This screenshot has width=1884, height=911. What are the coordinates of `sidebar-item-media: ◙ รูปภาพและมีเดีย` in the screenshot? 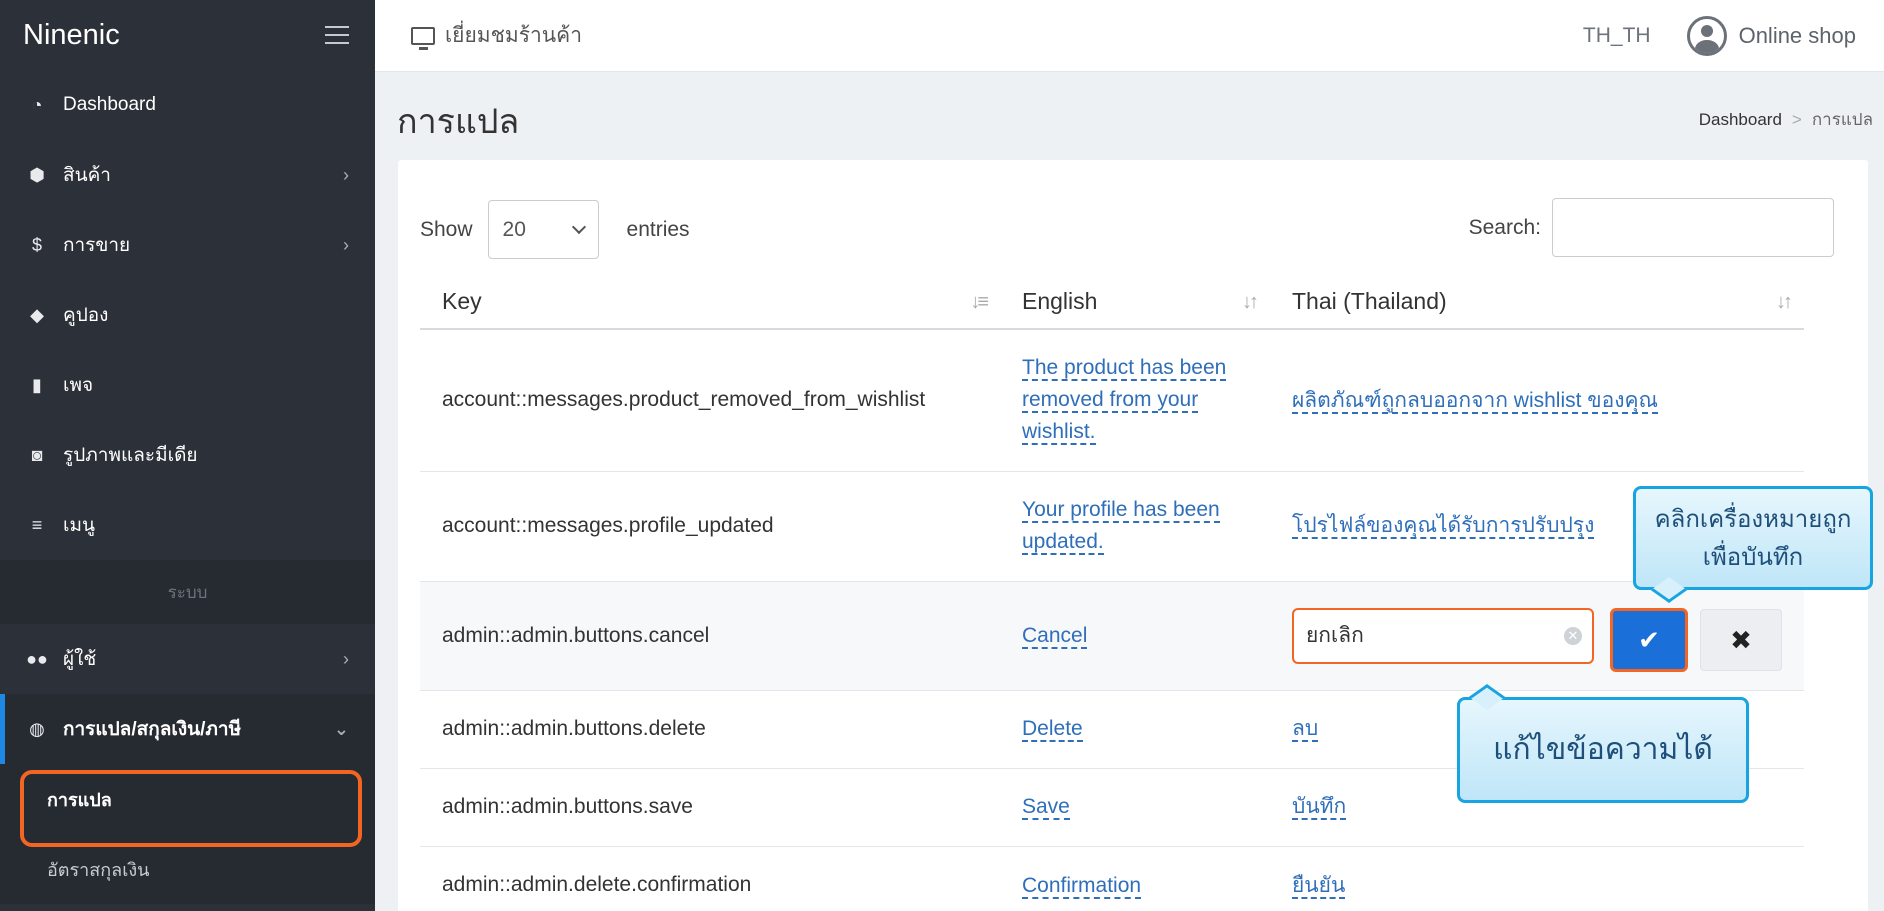 It's located at (187, 455).